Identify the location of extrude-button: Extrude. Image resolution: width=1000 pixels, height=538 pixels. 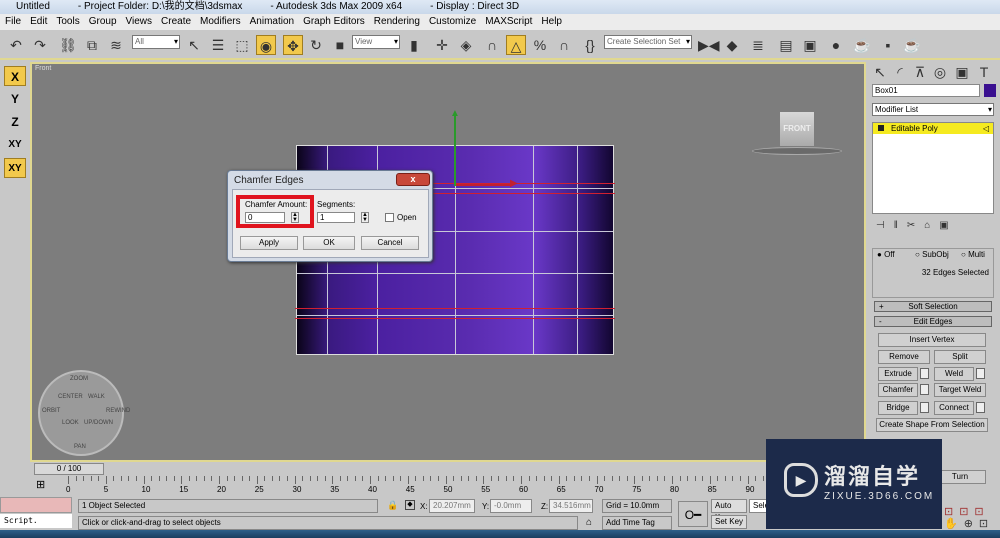
(898, 374).